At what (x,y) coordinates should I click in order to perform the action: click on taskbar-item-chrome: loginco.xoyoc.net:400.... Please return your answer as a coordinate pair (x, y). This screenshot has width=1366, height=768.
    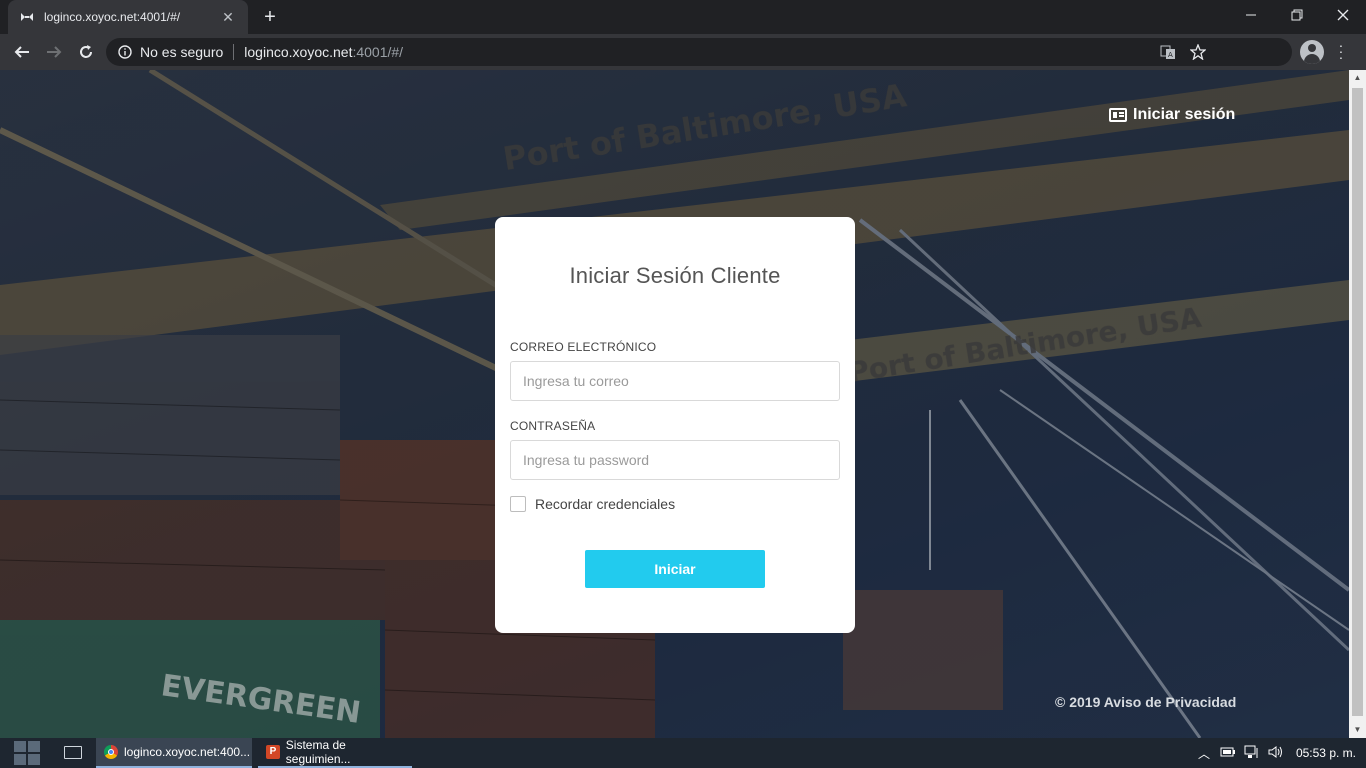
    Looking at the image, I should click on (174, 753).